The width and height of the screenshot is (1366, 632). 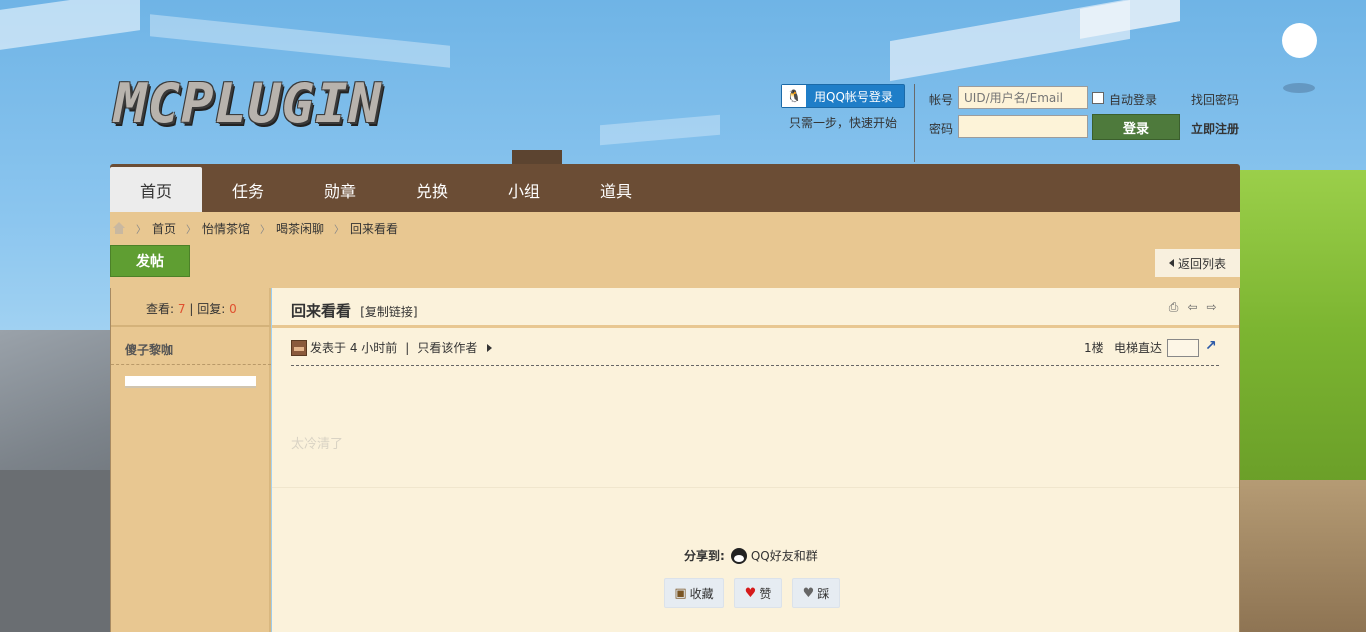 I want to click on main-nav: 首页 任务 勋章 兑换 小组 道具, so click(x=675, y=188).